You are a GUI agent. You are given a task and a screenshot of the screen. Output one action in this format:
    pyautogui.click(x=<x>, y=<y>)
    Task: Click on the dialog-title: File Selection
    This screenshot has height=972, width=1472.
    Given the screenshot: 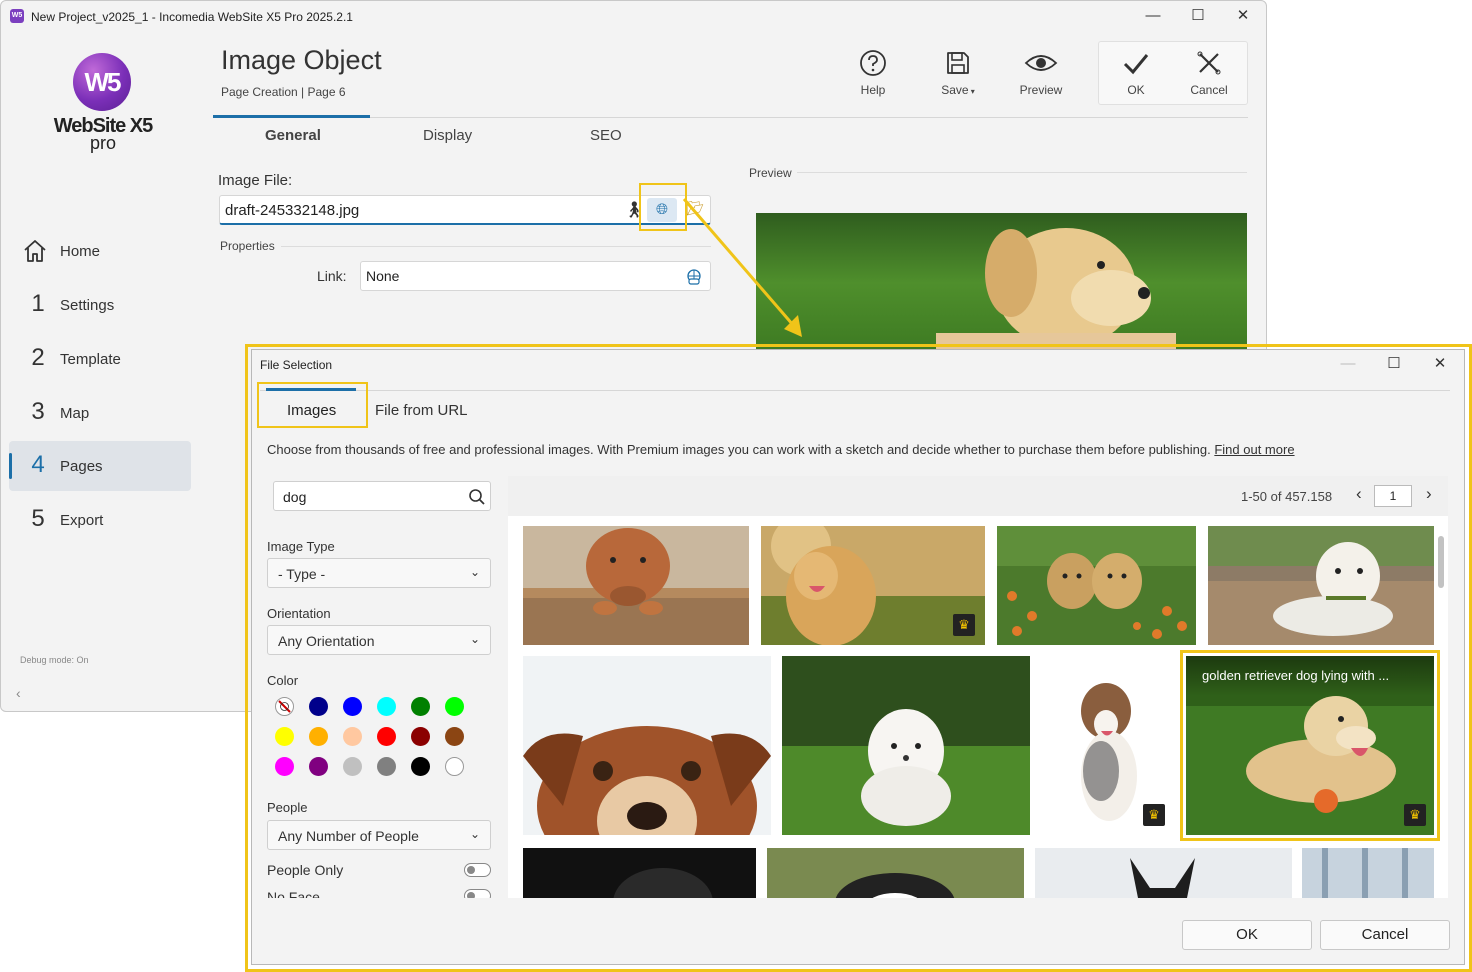 What is the action you would take?
    pyautogui.click(x=296, y=365)
    